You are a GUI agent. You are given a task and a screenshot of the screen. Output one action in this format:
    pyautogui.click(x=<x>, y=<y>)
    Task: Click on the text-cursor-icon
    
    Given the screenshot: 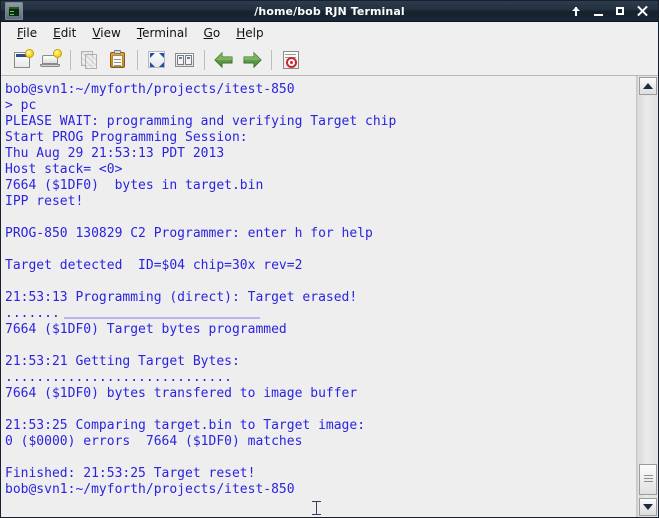 What is the action you would take?
    pyautogui.click(x=316, y=508)
    